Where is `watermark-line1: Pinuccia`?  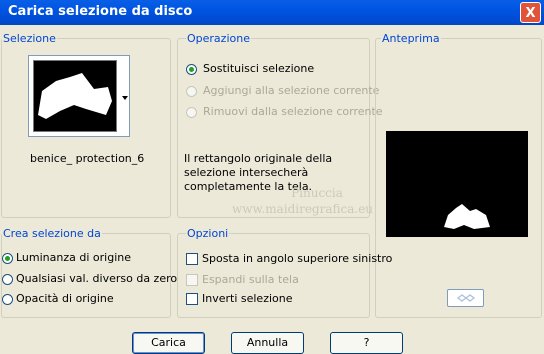 watermark-line1: Pinuccia is located at coordinates (317, 193).